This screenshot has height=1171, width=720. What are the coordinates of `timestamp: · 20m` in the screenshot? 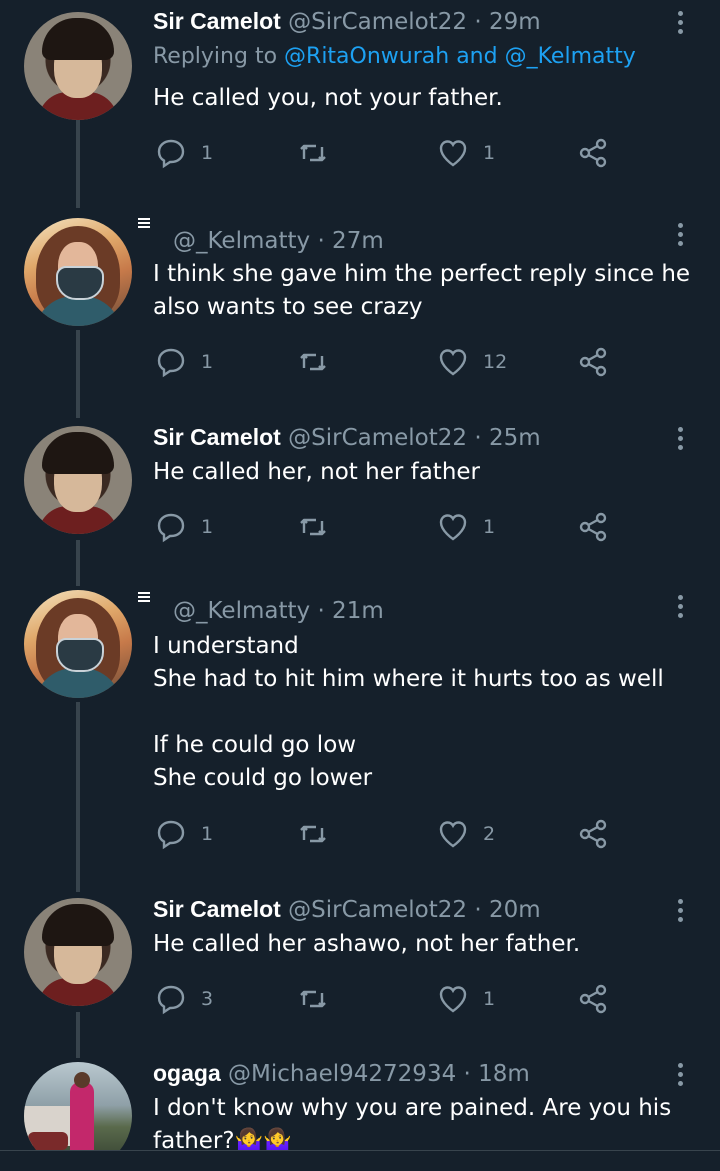 It's located at (507, 910).